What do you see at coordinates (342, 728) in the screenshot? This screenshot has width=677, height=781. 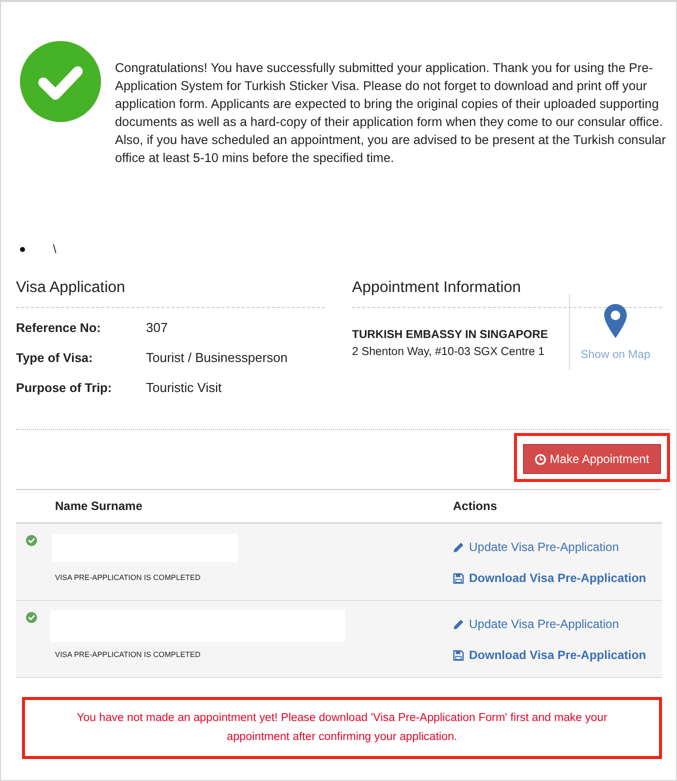 I see `warning-message: You have not made an appointment yet! Please download 'Visa Pre-Application Form' first and make your appointment after confirming your application.` at bounding box center [342, 728].